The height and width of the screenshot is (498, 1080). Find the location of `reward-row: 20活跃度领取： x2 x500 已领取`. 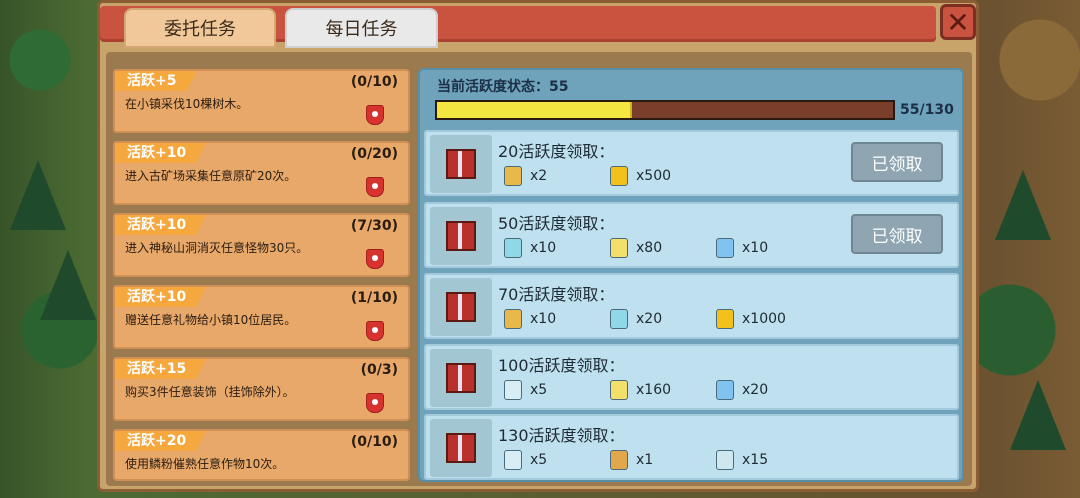

reward-row: 20活跃度领取： x2 x500 已领取 is located at coordinates (691, 163).